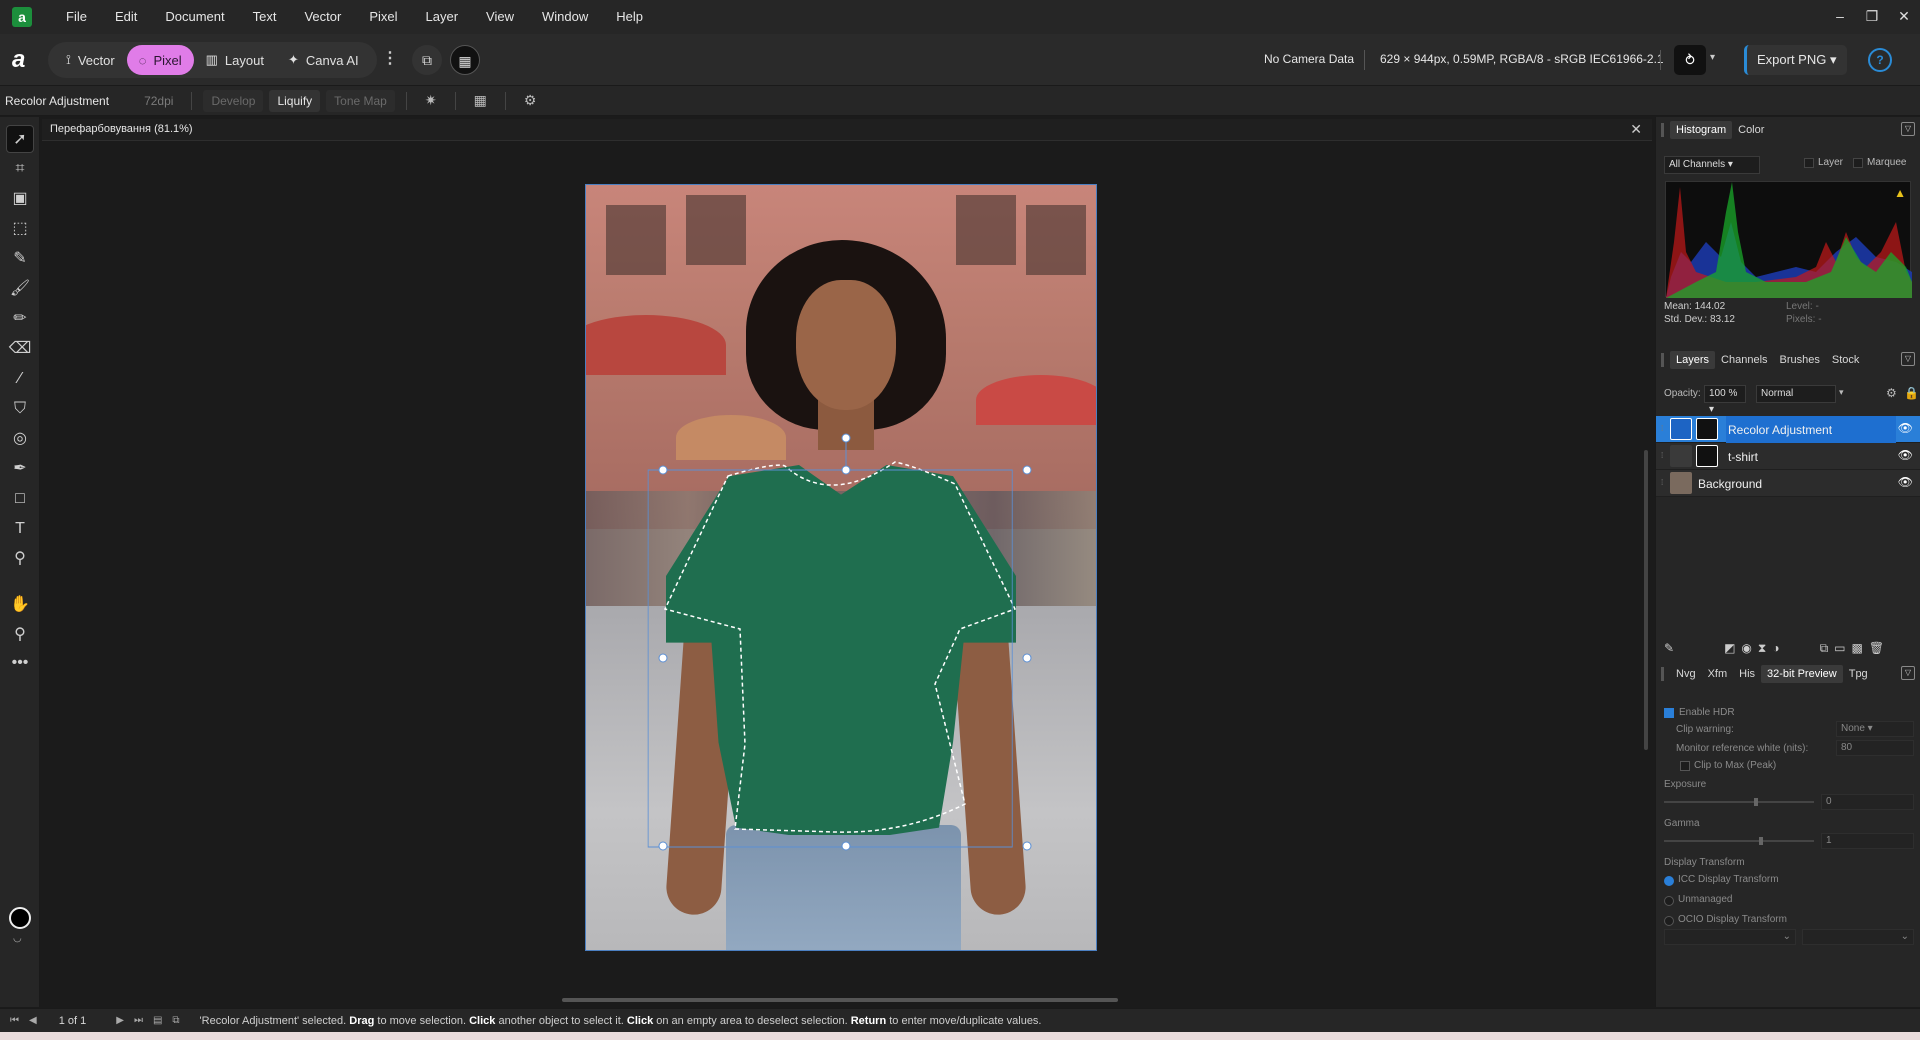 This screenshot has width=1920, height=1040. Describe the element at coordinates (663, 658) in the screenshot. I see `edge-handle-left` at that location.